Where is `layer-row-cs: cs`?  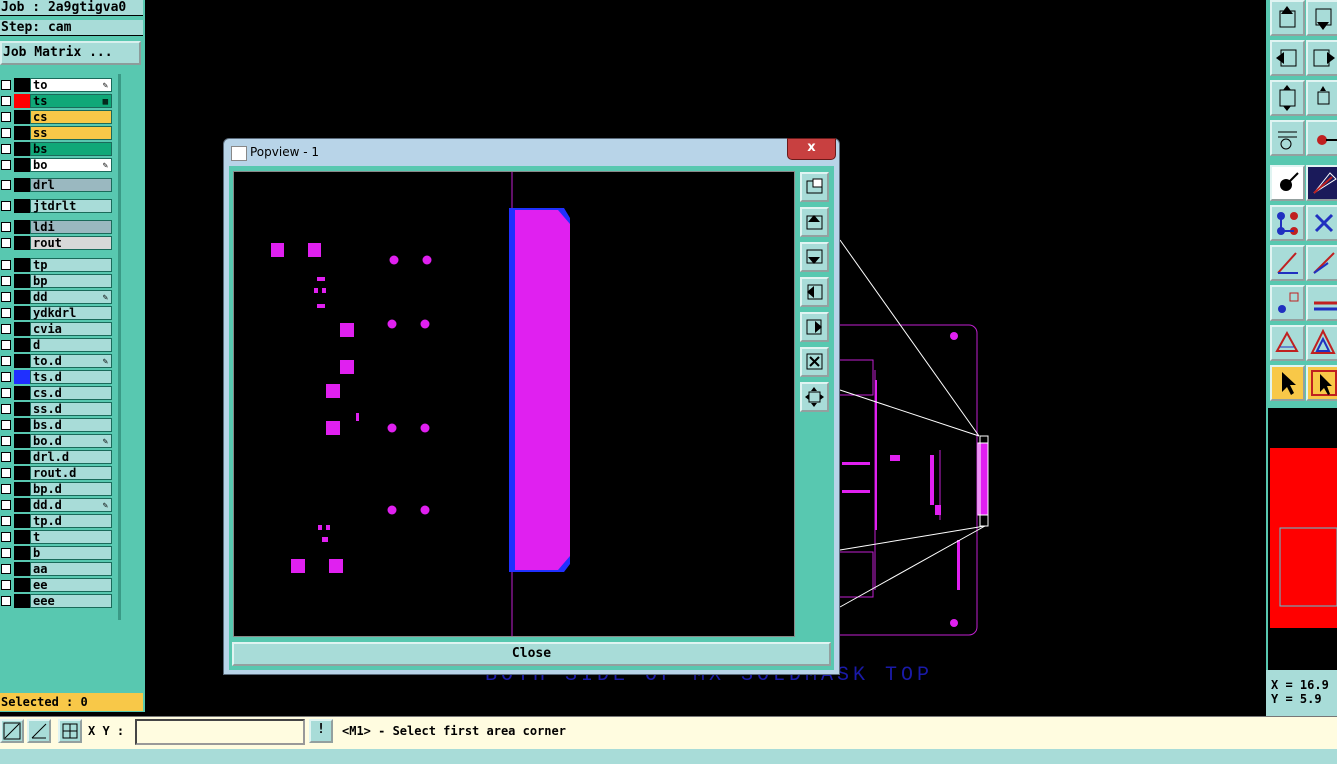 layer-row-cs: cs is located at coordinates (57, 117).